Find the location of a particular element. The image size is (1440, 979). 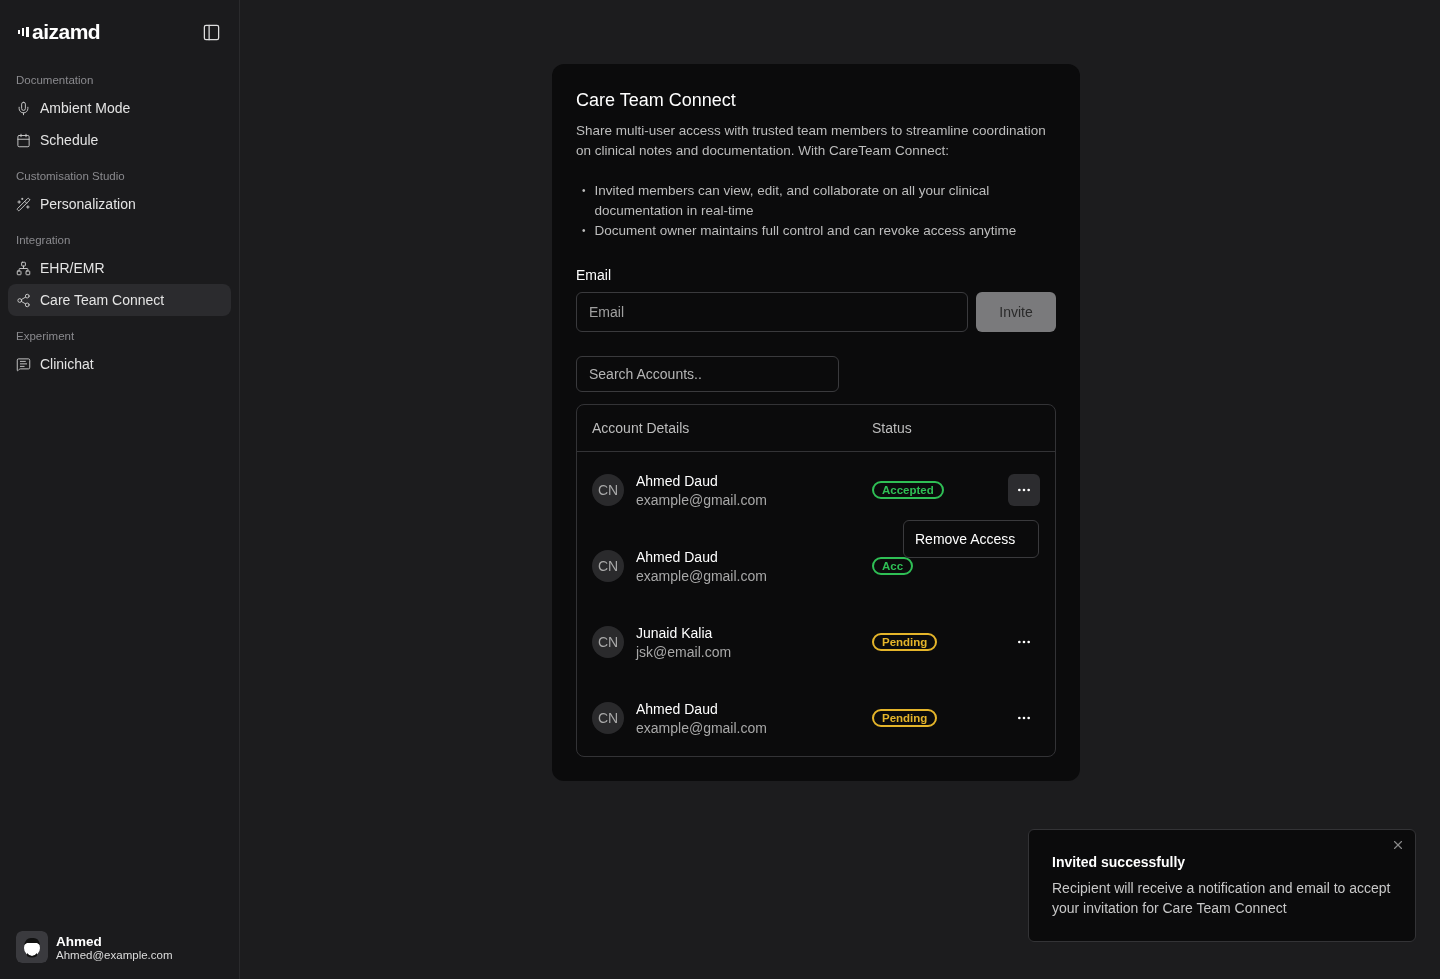

avatar-icon is located at coordinates (32, 947).